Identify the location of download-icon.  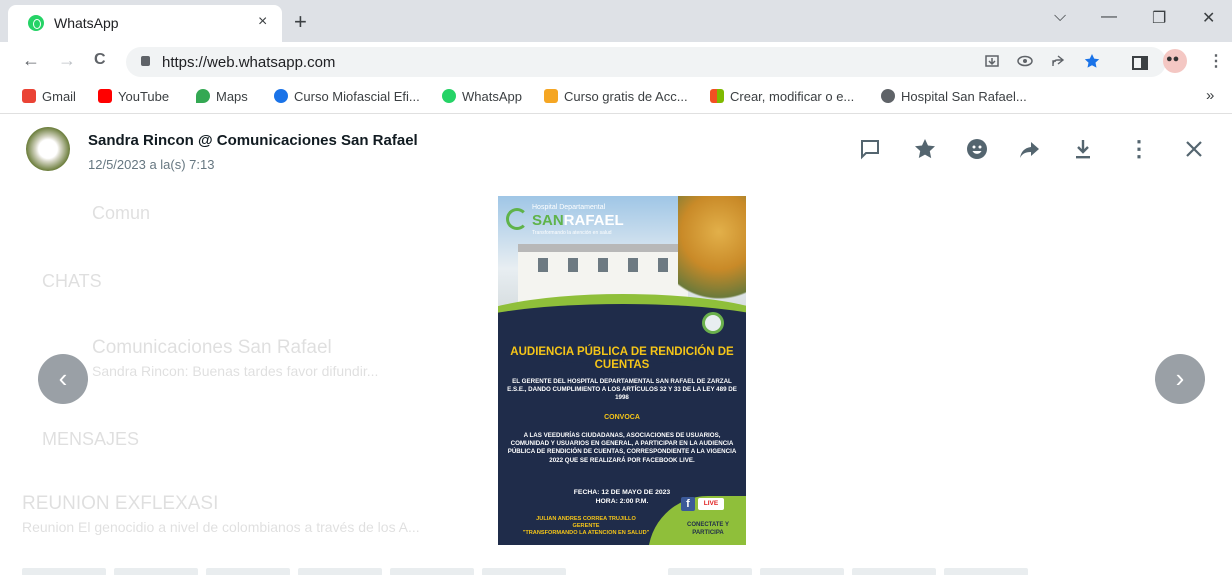
(1083, 149).